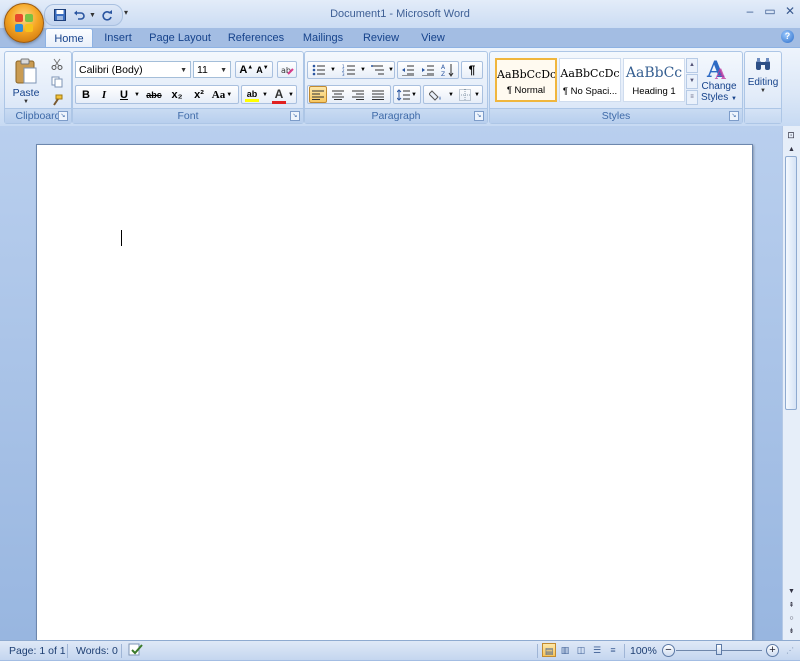  Describe the element at coordinates (199, 95) in the screenshot. I see `superscript-button: x²` at that location.